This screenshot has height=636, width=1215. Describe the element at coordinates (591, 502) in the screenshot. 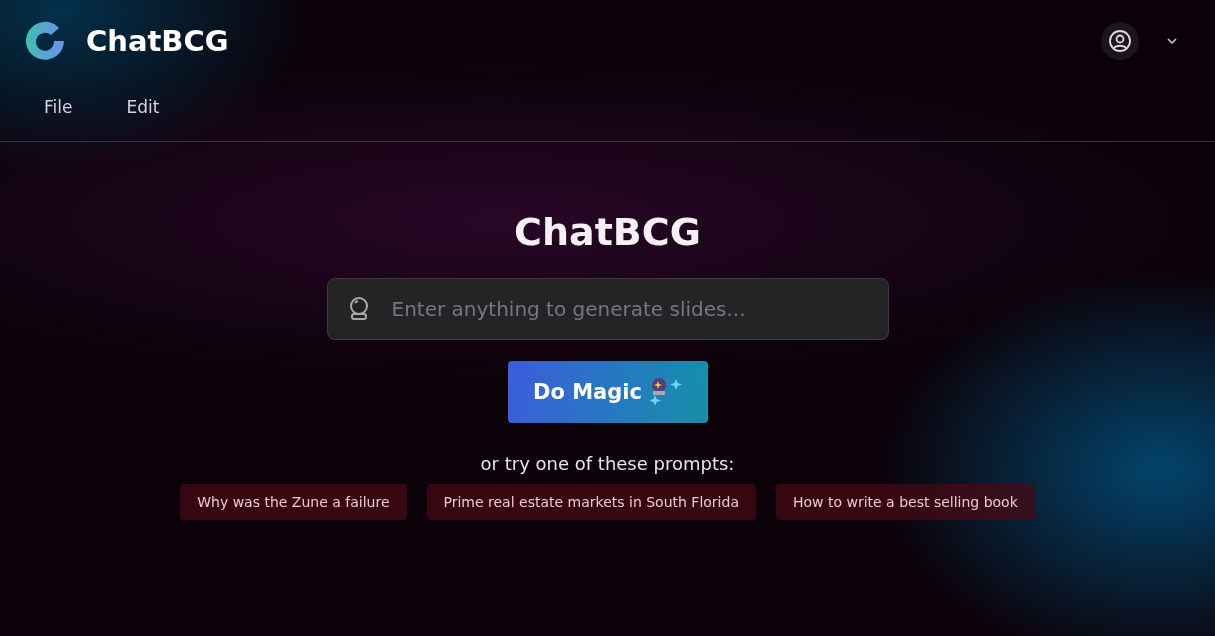

I see `prompt-chip: Prime real estate markets in South Florida` at that location.